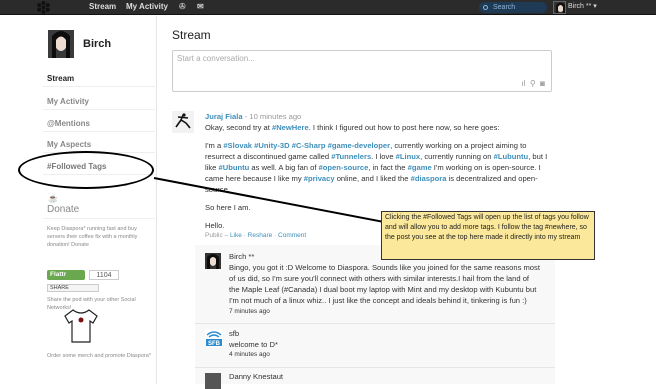 This screenshot has height=389, width=656. I want to click on hashtag-link: #Tunnelers, so click(351, 156).